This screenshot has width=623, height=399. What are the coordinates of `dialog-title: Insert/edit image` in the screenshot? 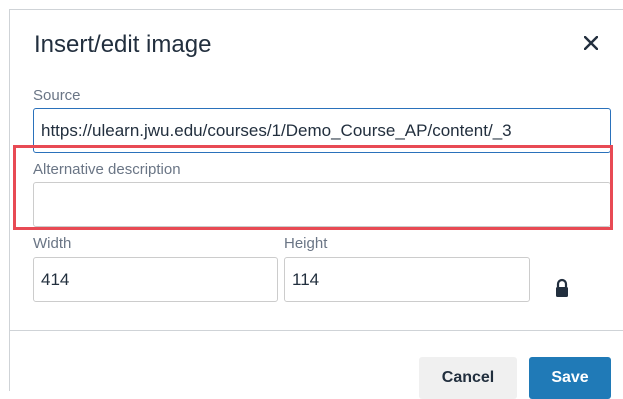 It's located at (123, 44).